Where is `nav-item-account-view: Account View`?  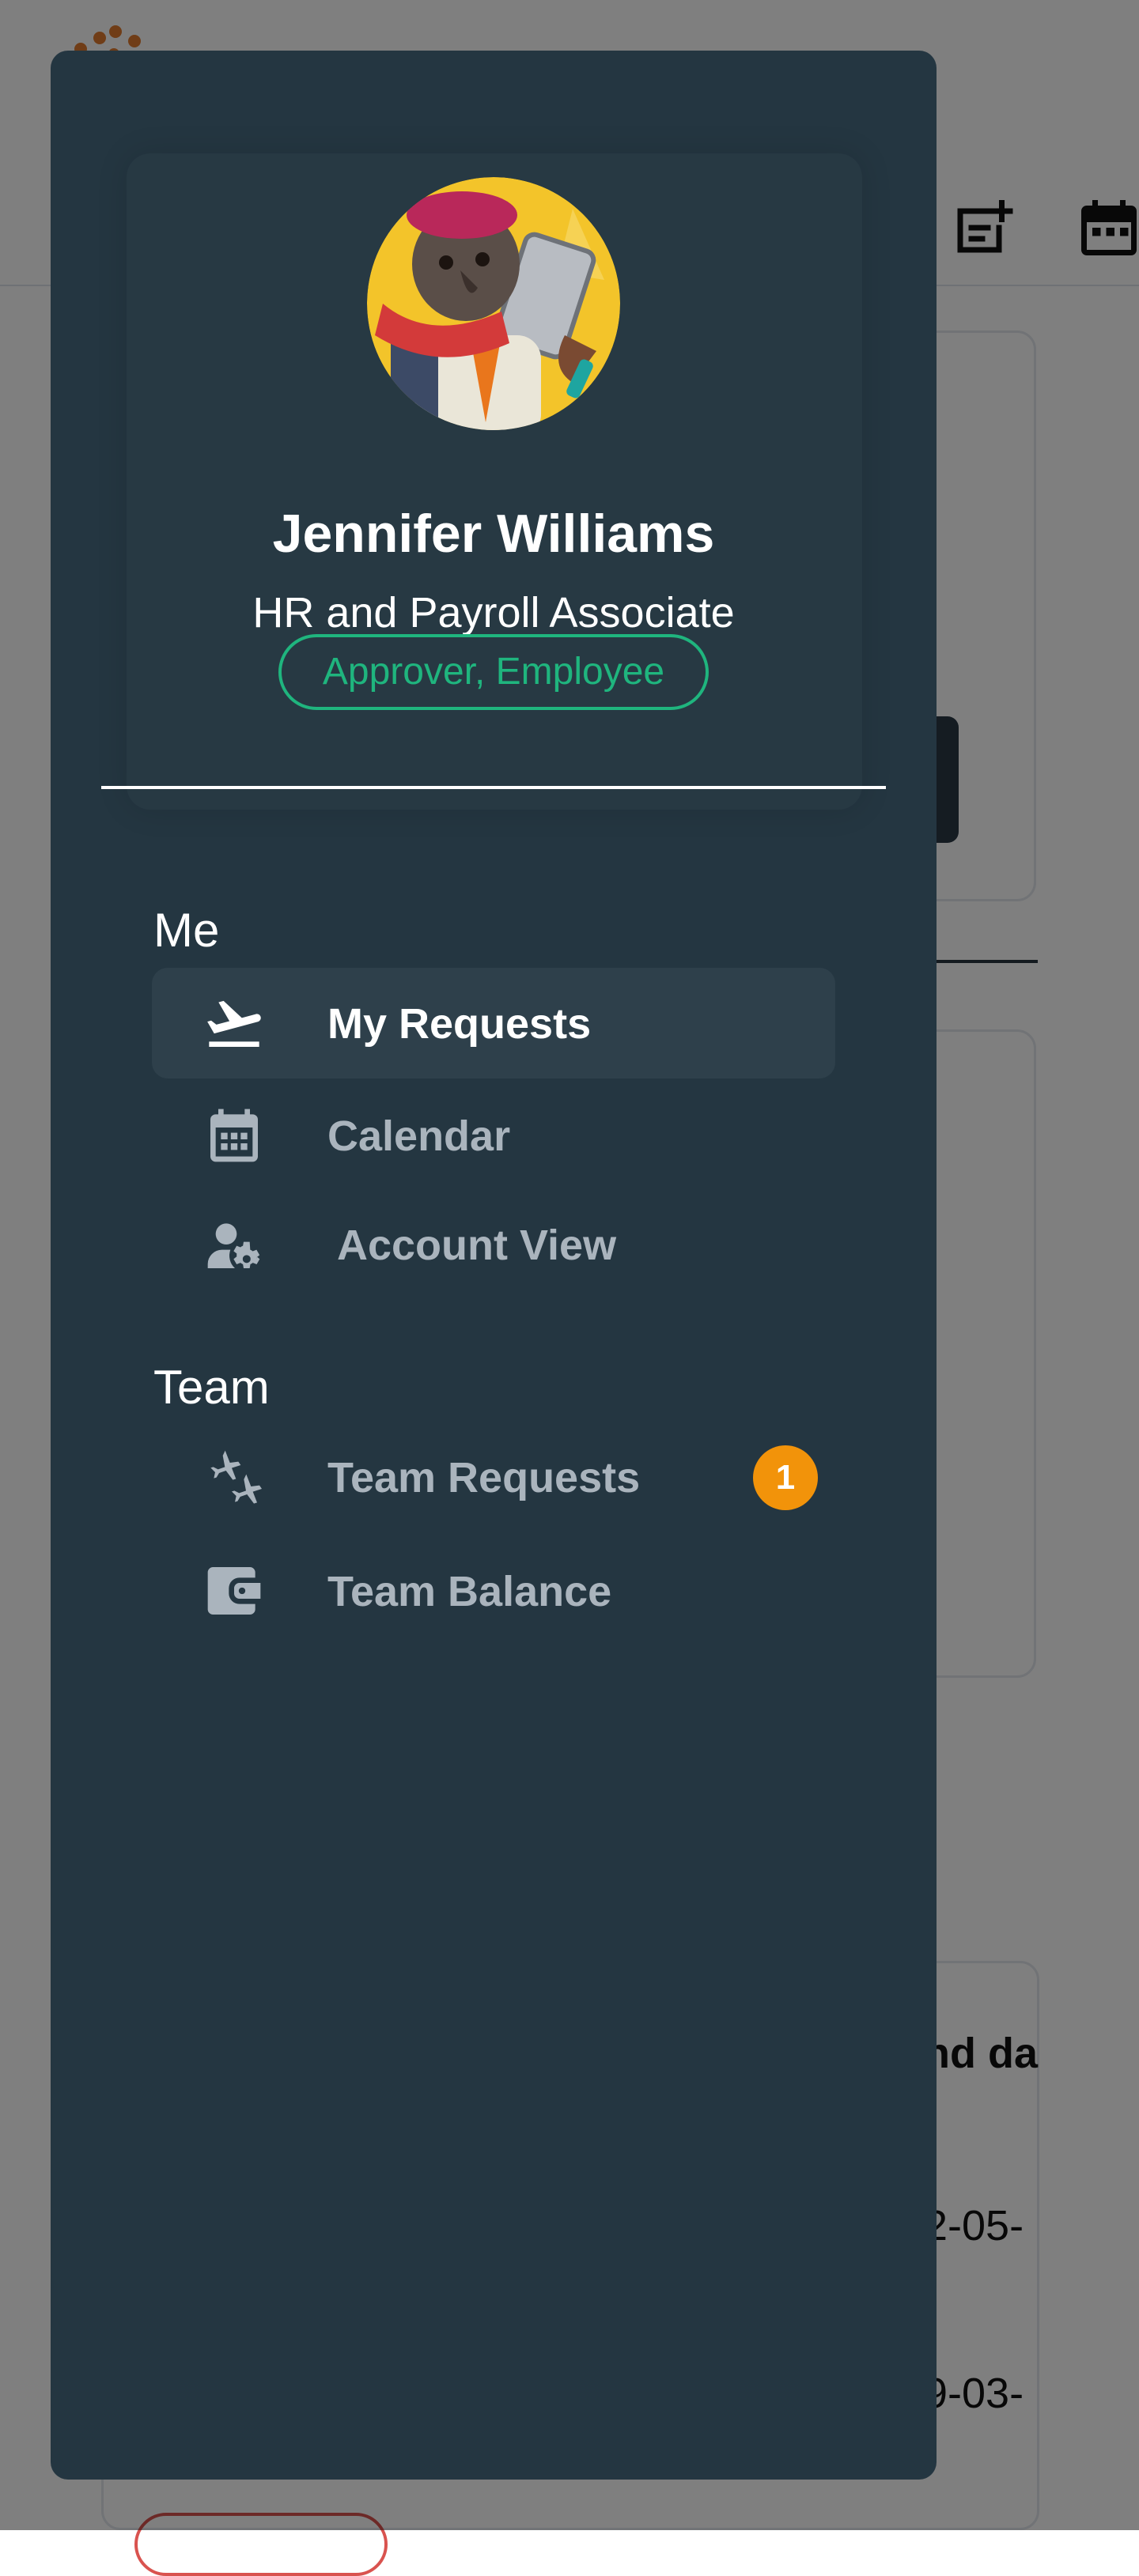
nav-item-account-view: Account View is located at coordinates (493, 1244).